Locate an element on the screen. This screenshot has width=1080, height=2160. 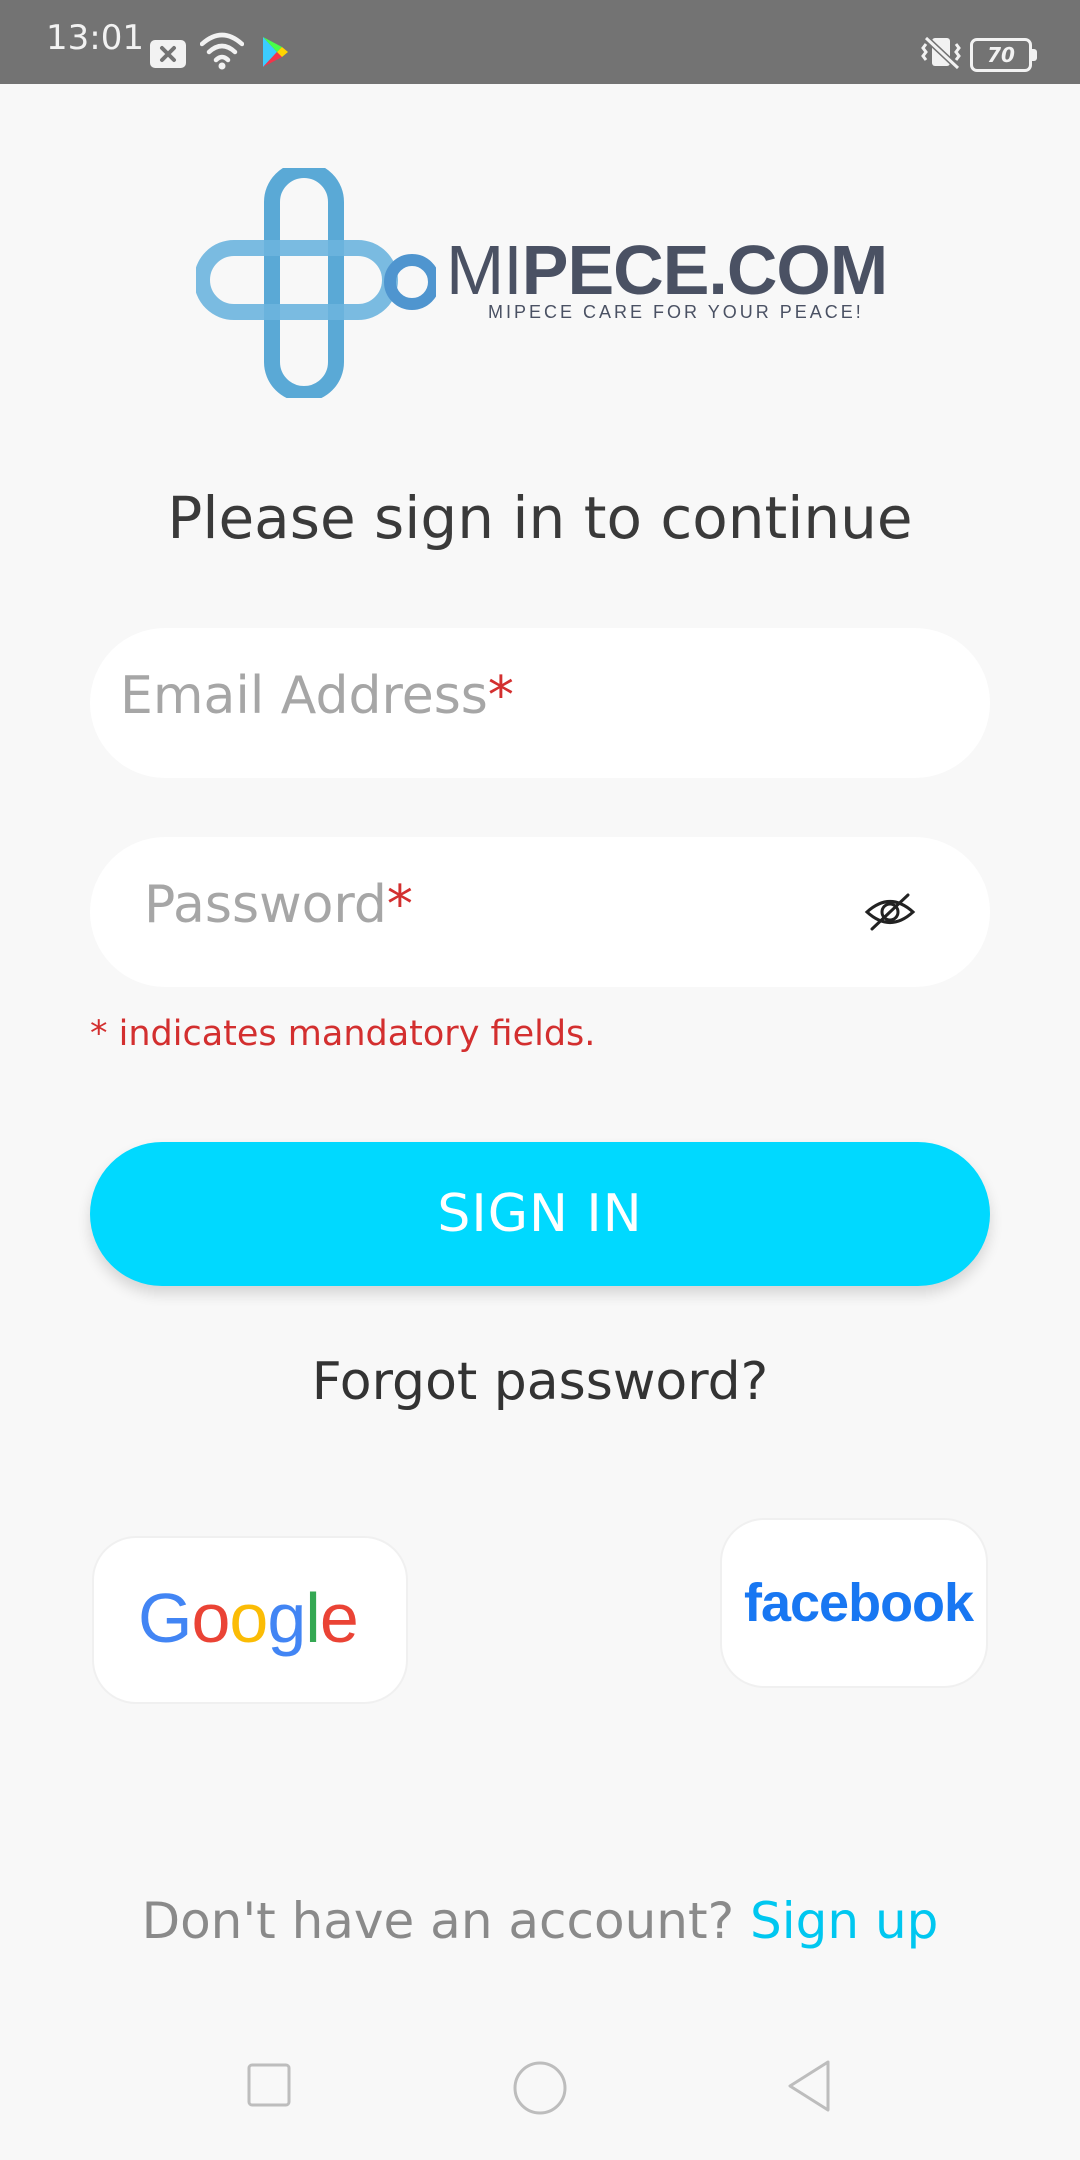
brand-name-bold: PECE.COM is located at coordinates (704, 270).